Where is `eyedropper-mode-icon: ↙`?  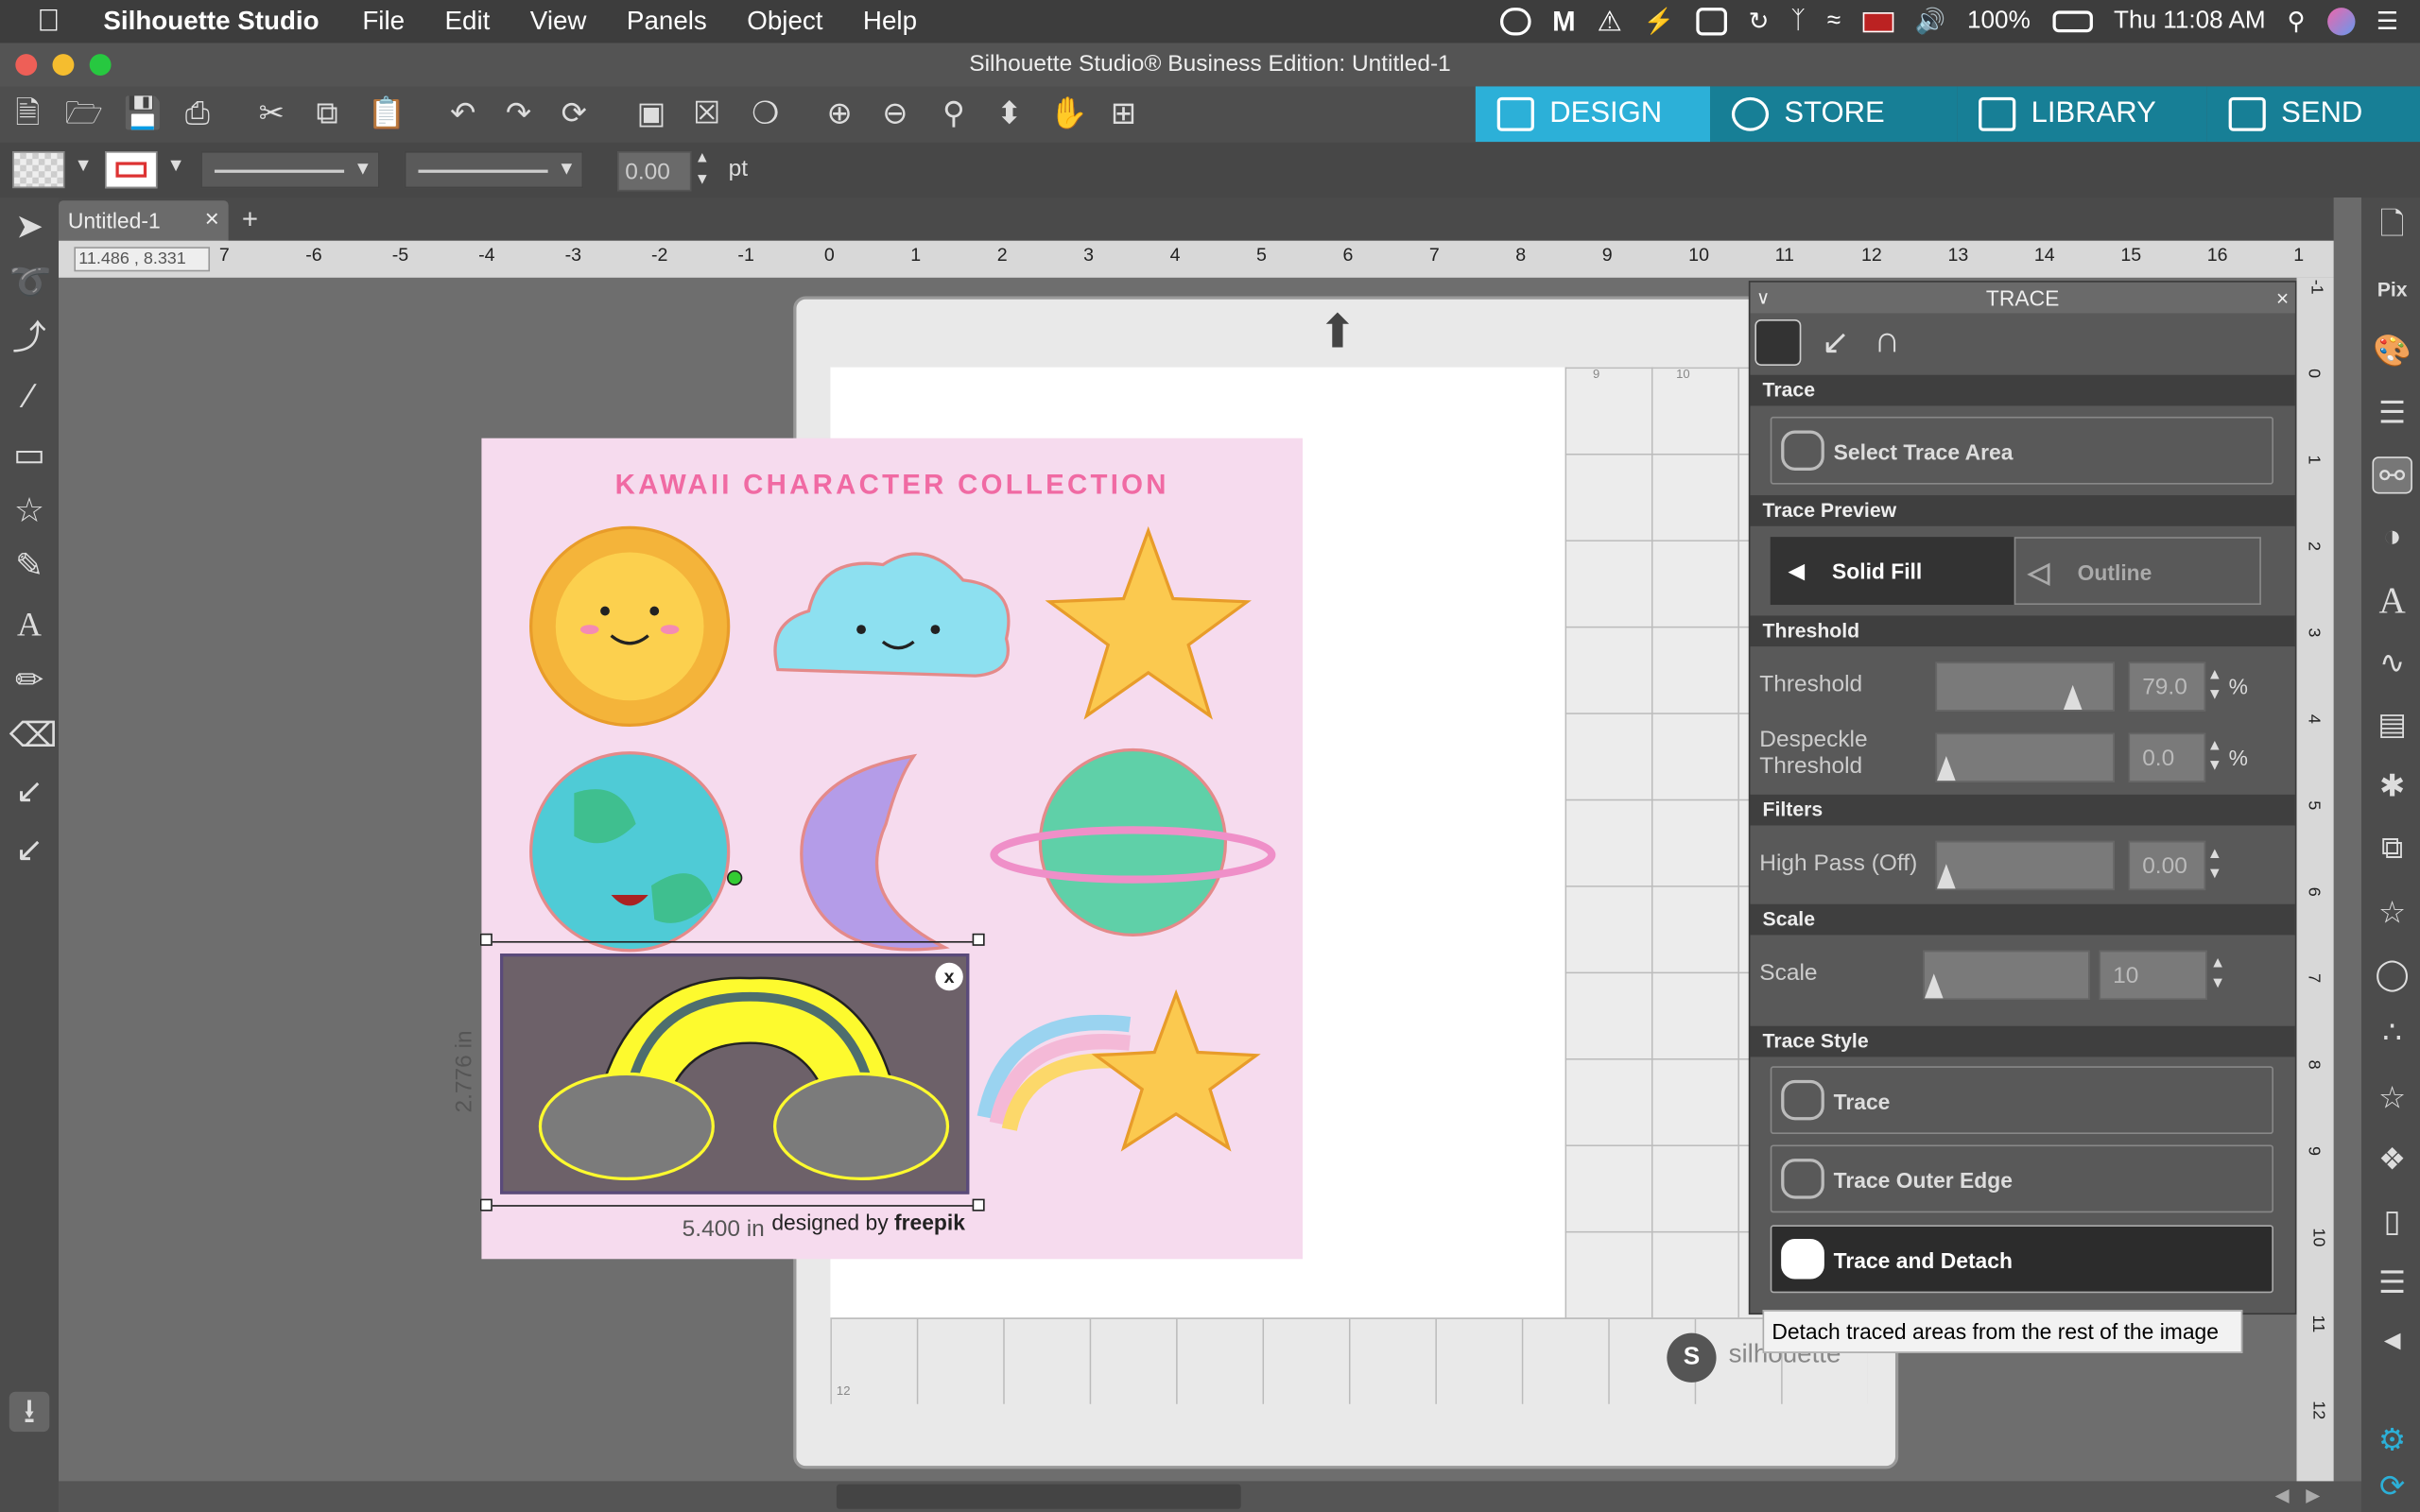 eyedropper-mode-icon: ↙ is located at coordinates (1836, 342).